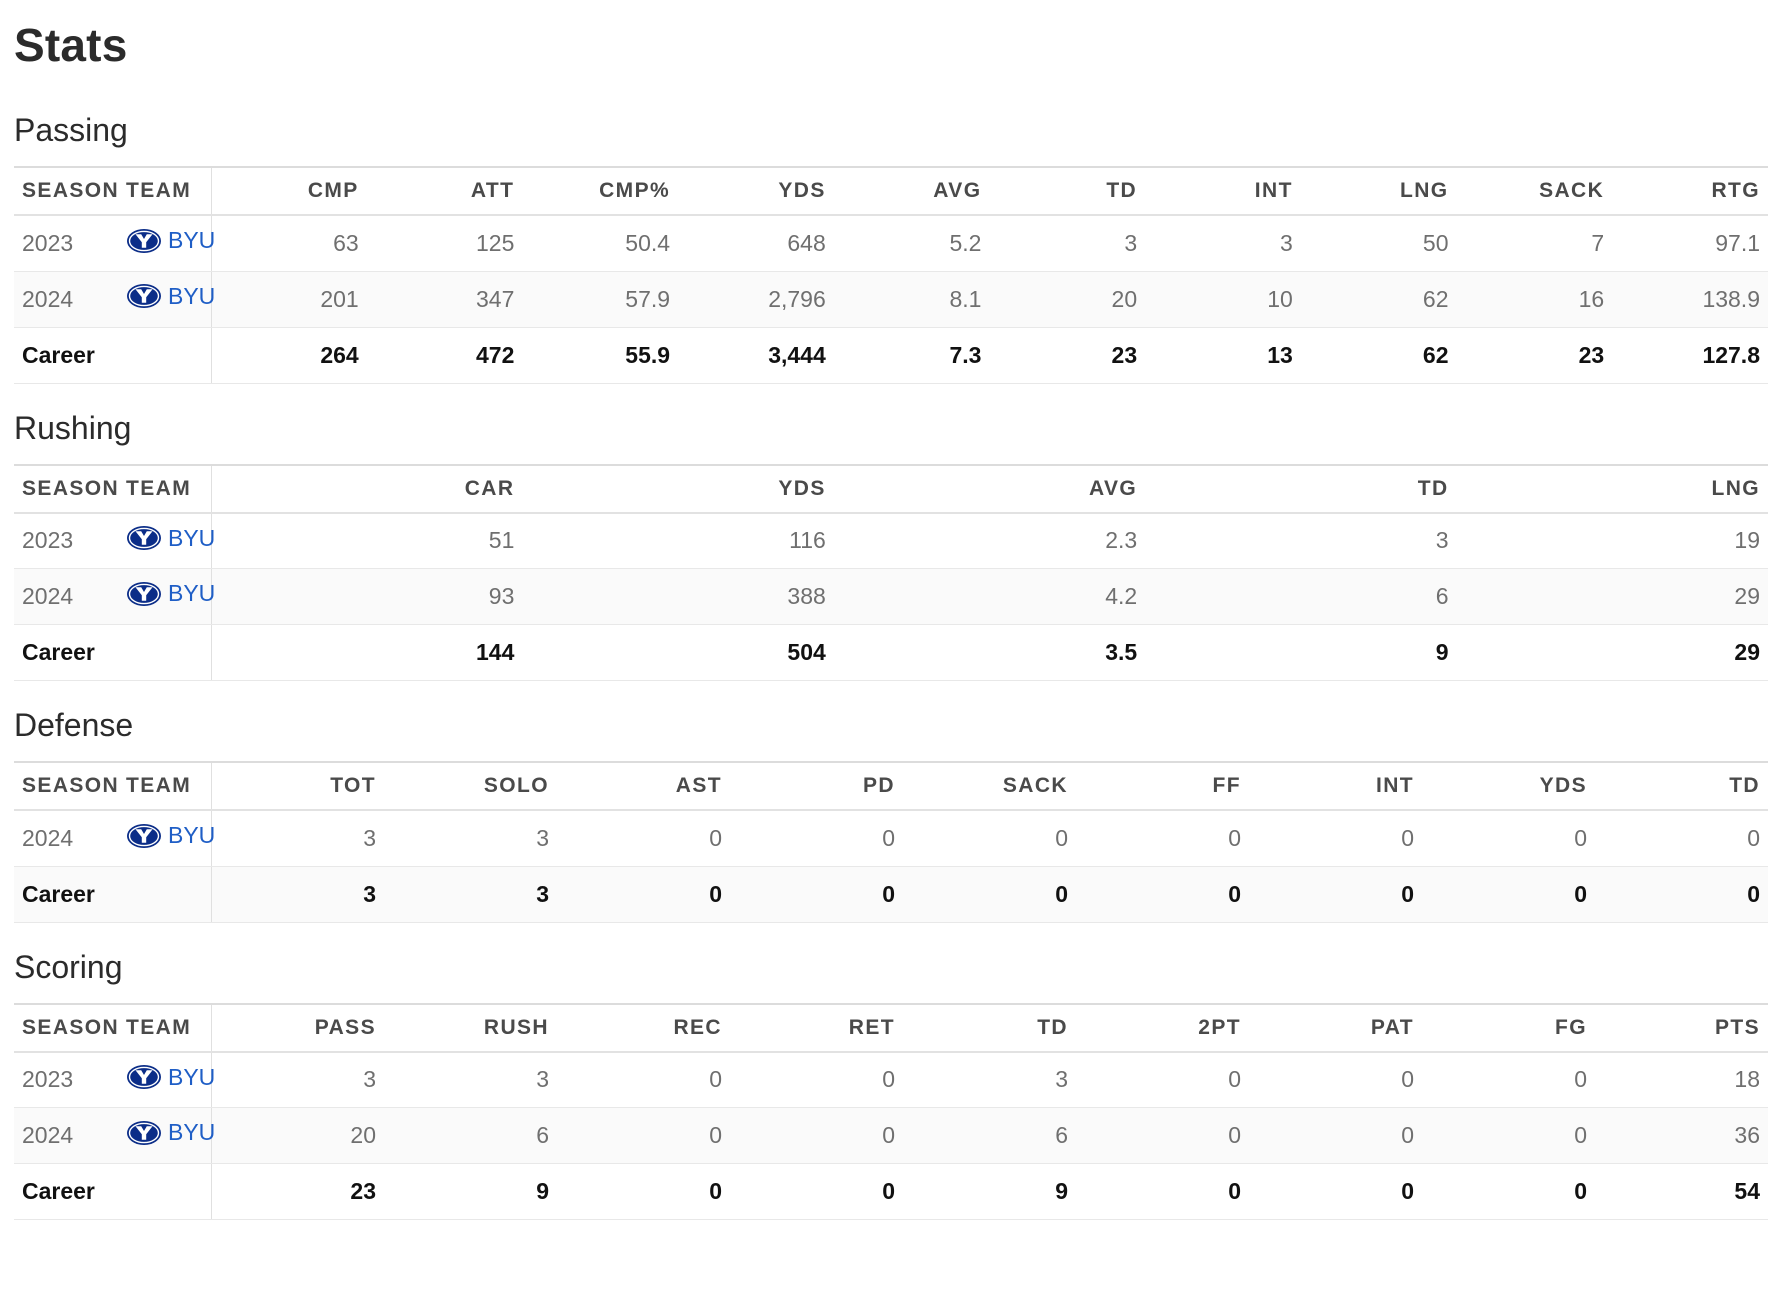 The height and width of the screenshot is (1290, 1780). Describe the element at coordinates (470, 786) in the screenshot. I see `column-header-solo: SOLO` at that location.